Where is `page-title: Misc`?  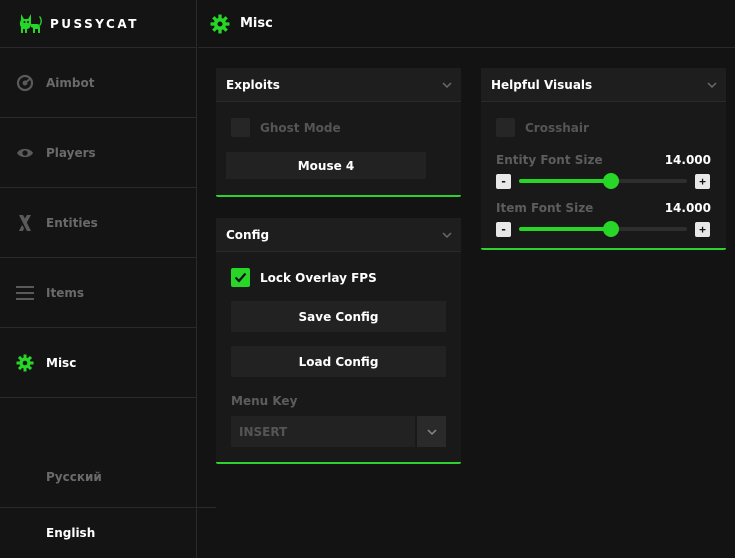
page-title: Misc is located at coordinates (256, 23).